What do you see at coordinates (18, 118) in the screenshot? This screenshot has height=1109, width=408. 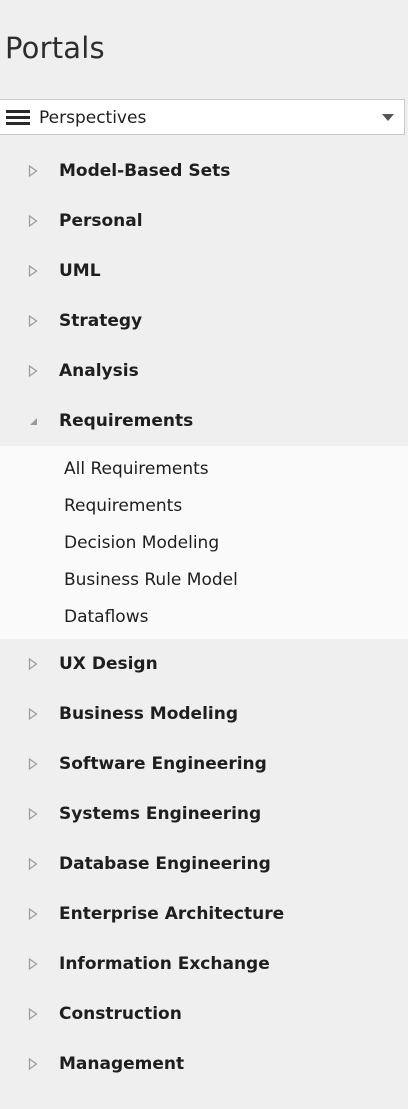 I see `hamburger-menu-icon` at bounding box center [18, 118].